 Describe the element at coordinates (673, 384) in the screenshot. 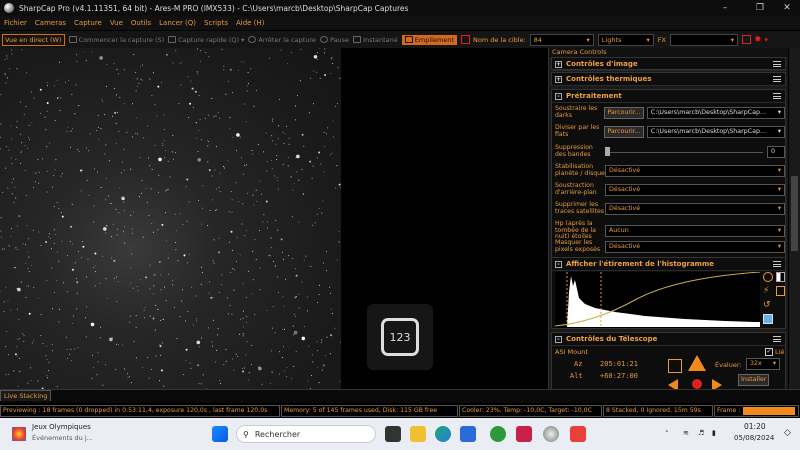

I see `arrow-left-icon` at that location.